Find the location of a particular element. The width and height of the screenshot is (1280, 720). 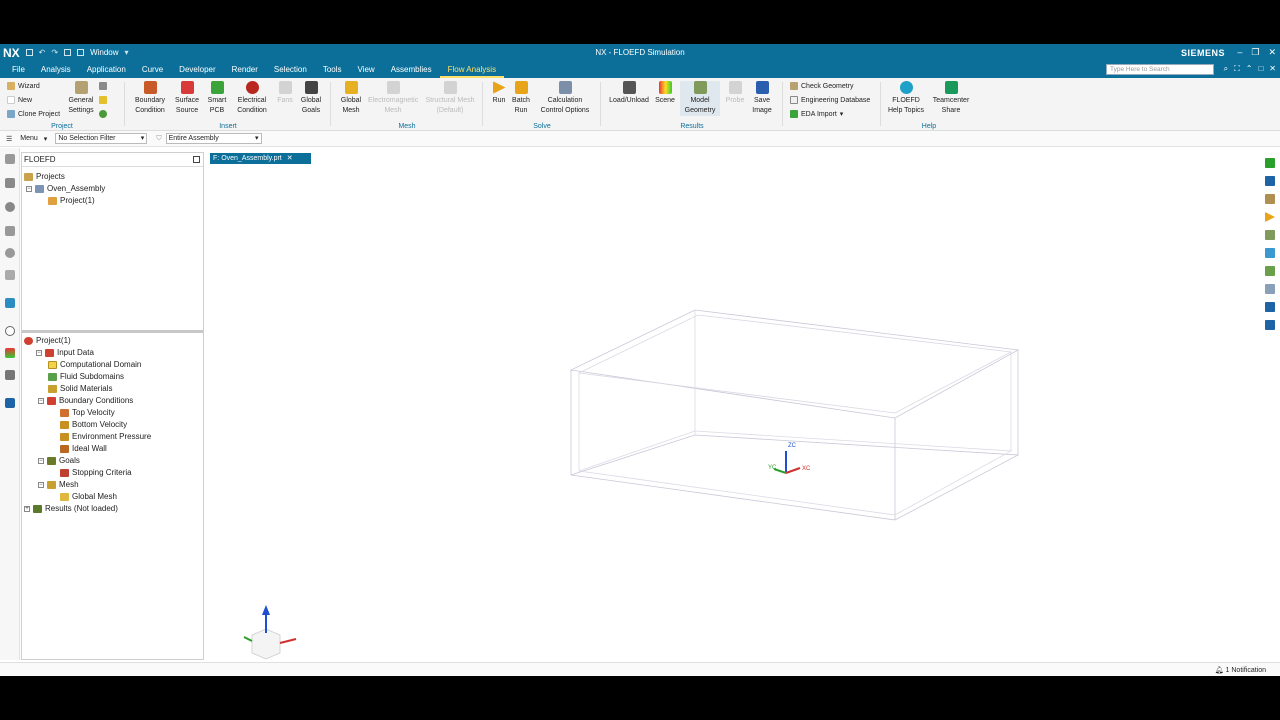

tree-node-top-velocity: Top Velocity is located at coordinates (87, 412).